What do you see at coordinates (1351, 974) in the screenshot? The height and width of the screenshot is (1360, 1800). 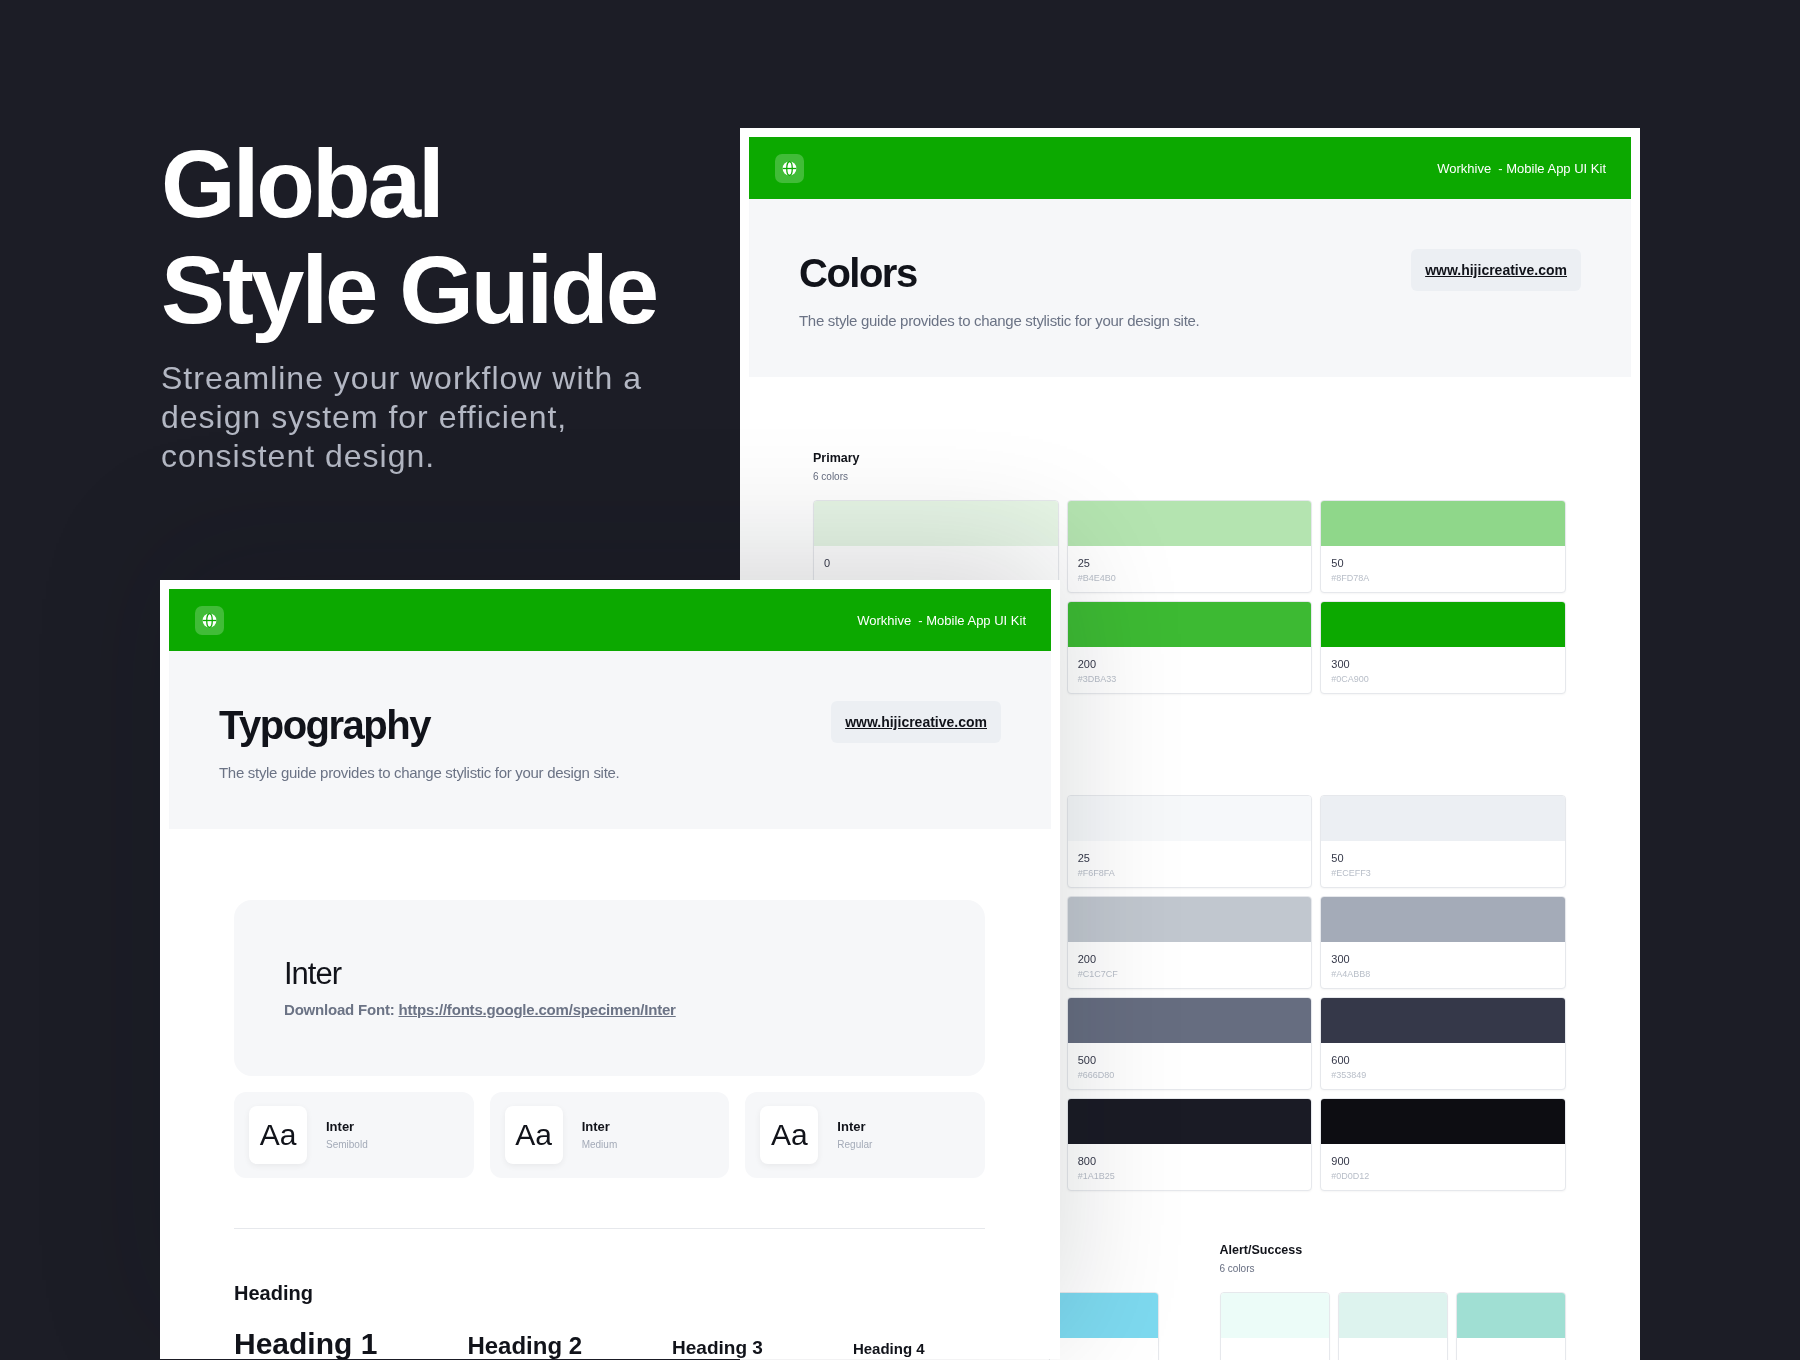 I see `hex-code: #A4ABB8` at bounding box center [1351, 974].